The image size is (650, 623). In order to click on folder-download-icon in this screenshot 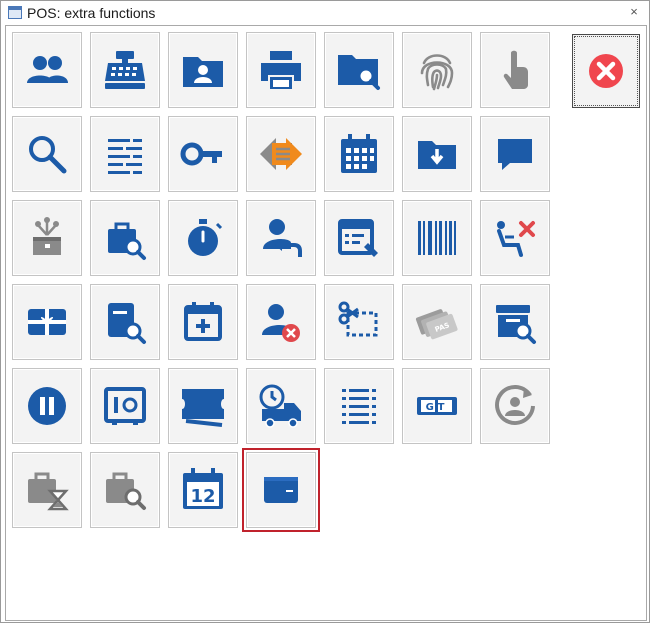, I will do `click(437, 155)`.